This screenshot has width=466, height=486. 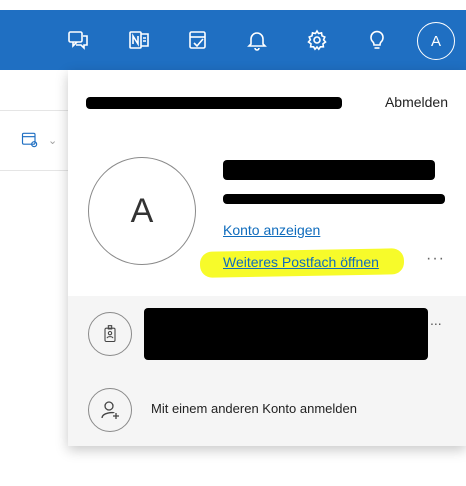 What do you see at coordinates (317, 40) in the screenshot?
I see `gear-icon` at bounding box center [317, 40].